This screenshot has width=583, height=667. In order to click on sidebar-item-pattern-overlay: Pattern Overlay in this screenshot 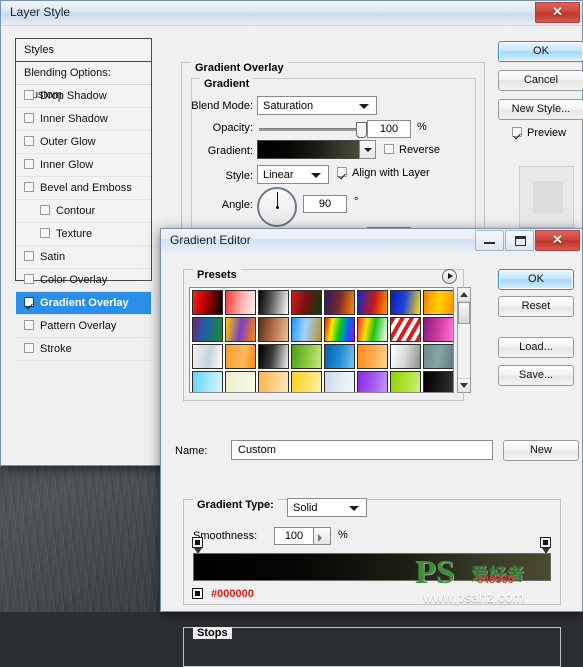, I will do `click(83, 326)`.